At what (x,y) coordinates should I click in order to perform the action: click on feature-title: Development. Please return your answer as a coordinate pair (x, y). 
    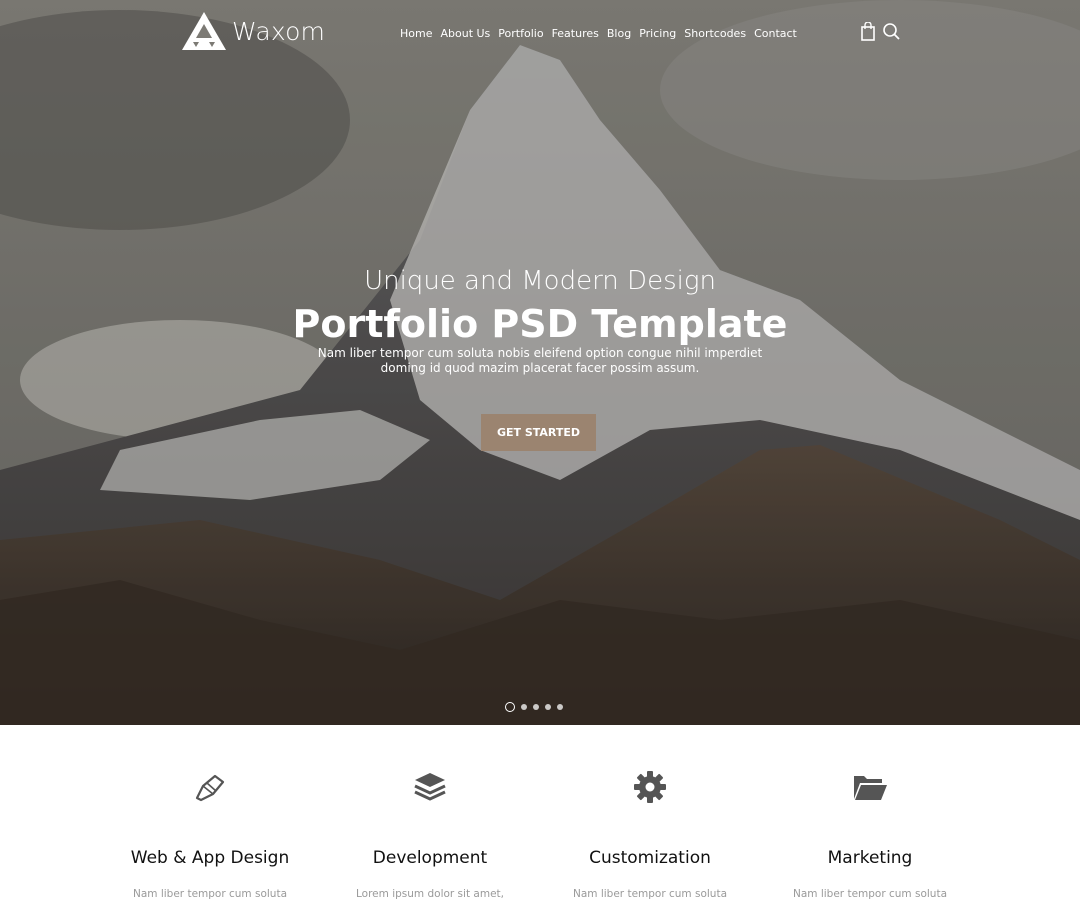
    Looking at the image, I should click on (430, 858).